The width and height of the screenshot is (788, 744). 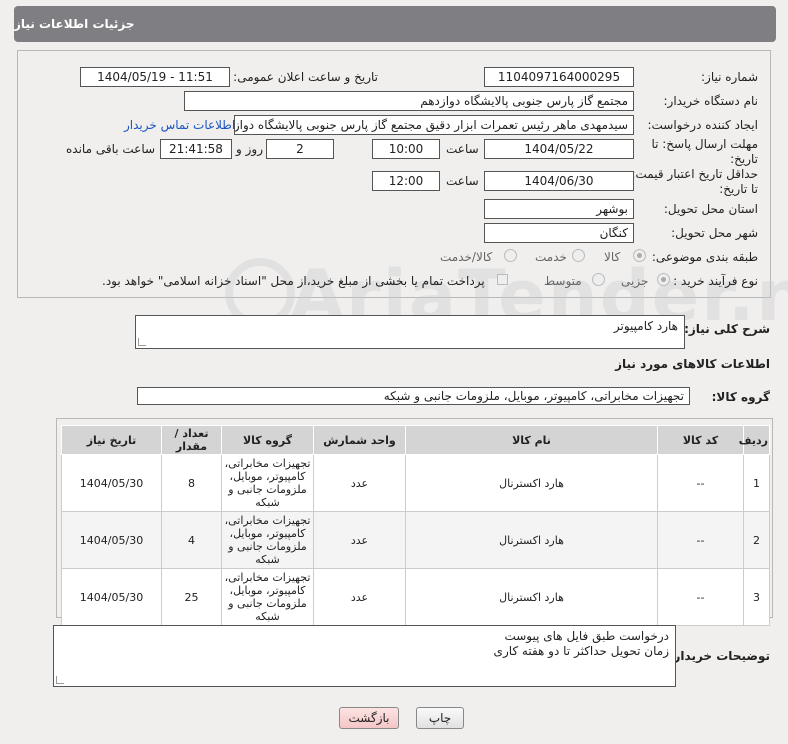 What do you see at coordinates (738, 189) in the screenshot?
I see `validity-label-2: تا تاریخ:` at bounding box center [738, 189].